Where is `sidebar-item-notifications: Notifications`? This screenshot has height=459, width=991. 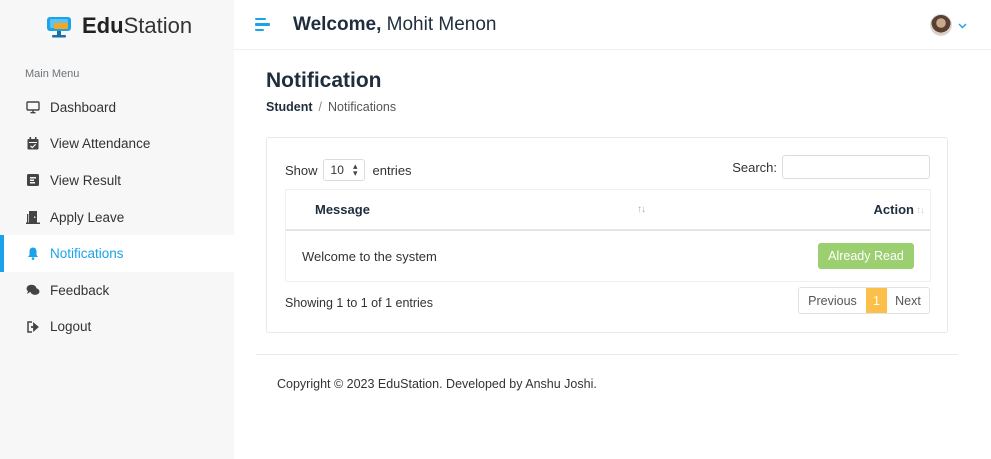 sidebar-item-notifications: Notifications is located at coordinates (117, 253).